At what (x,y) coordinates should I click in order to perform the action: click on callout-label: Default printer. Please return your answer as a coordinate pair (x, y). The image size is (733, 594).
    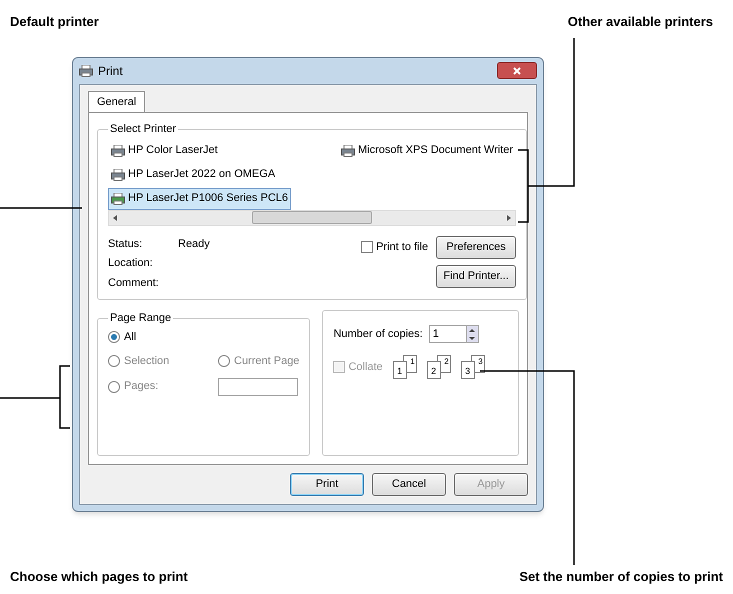
    Looking at the image, I should click on (54, 22).